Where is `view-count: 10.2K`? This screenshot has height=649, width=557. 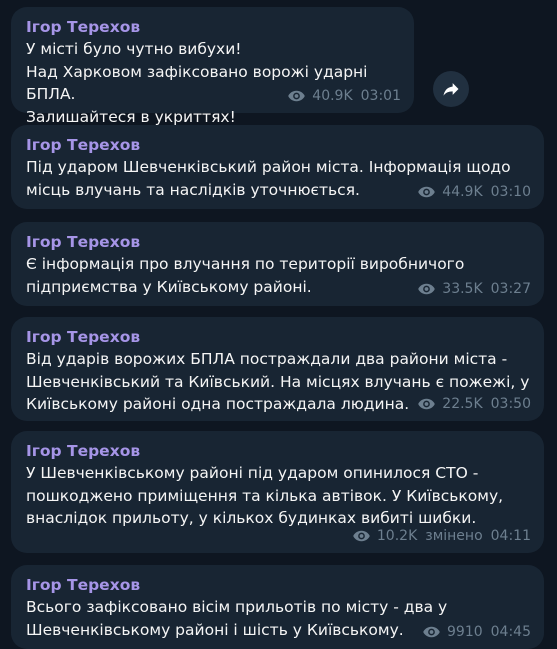
view-count: 10.2K is located at coordinates (397, 536).